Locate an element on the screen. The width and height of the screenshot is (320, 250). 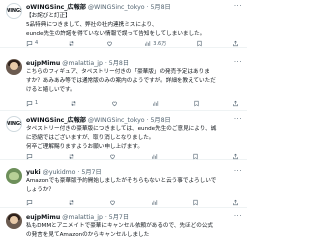
reply-count: 4 is located at coordinates (37, 43).